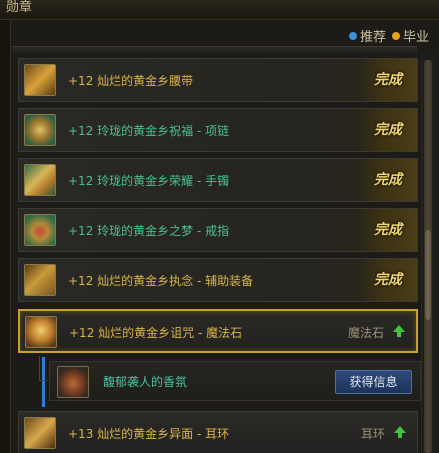 Image resolution: width=439 pixels, height=453 pixels. What do you see at coordinates (367, 35) in the screenshot?
I see `legend-recommended: 推荐` at bounding box center [367, 35].